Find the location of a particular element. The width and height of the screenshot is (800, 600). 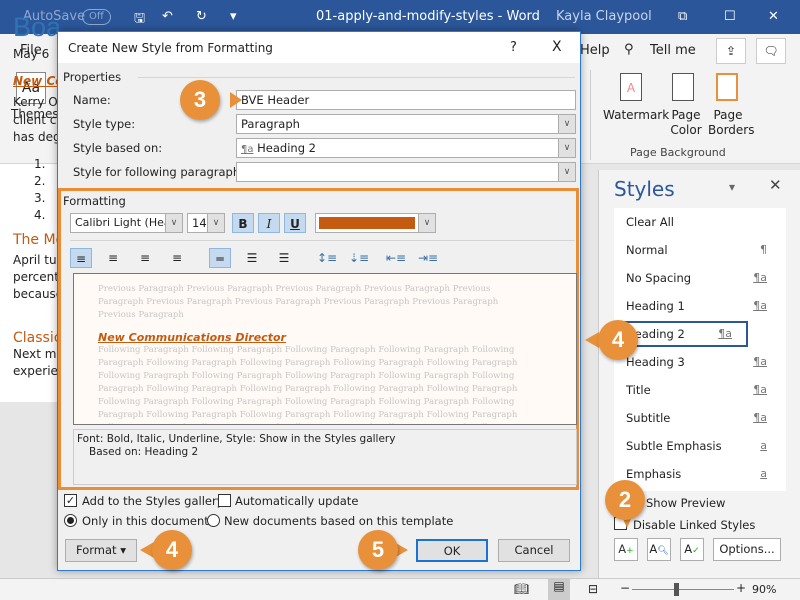

increase-indent-icon: ⇥≡ is located at coordinates (428, 258).